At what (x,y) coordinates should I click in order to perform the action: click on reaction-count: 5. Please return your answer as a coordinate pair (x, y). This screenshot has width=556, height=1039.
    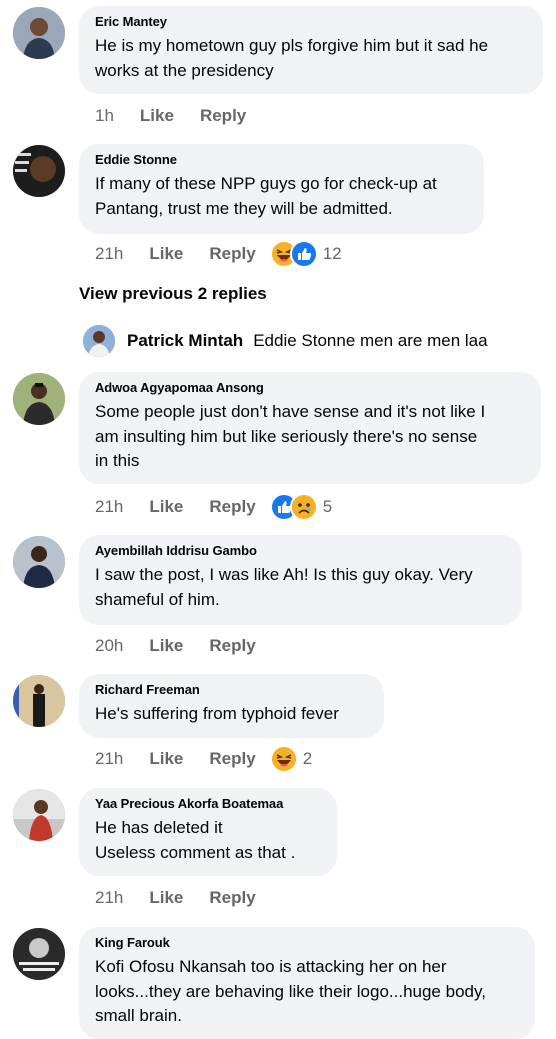
    Looking at the image, I should click on (327, 506).